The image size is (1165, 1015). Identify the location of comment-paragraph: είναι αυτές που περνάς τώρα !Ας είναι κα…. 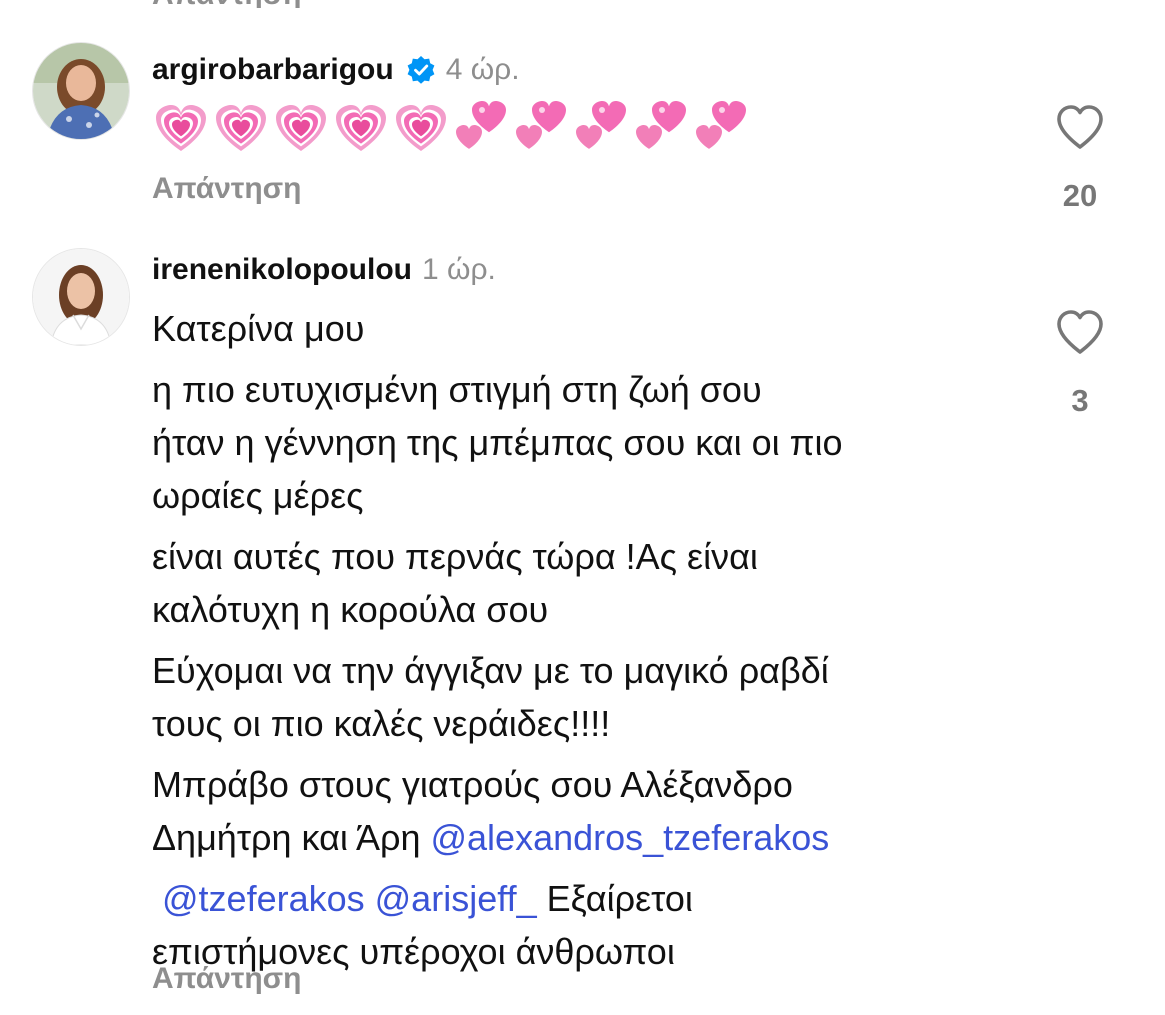
(592, 583).